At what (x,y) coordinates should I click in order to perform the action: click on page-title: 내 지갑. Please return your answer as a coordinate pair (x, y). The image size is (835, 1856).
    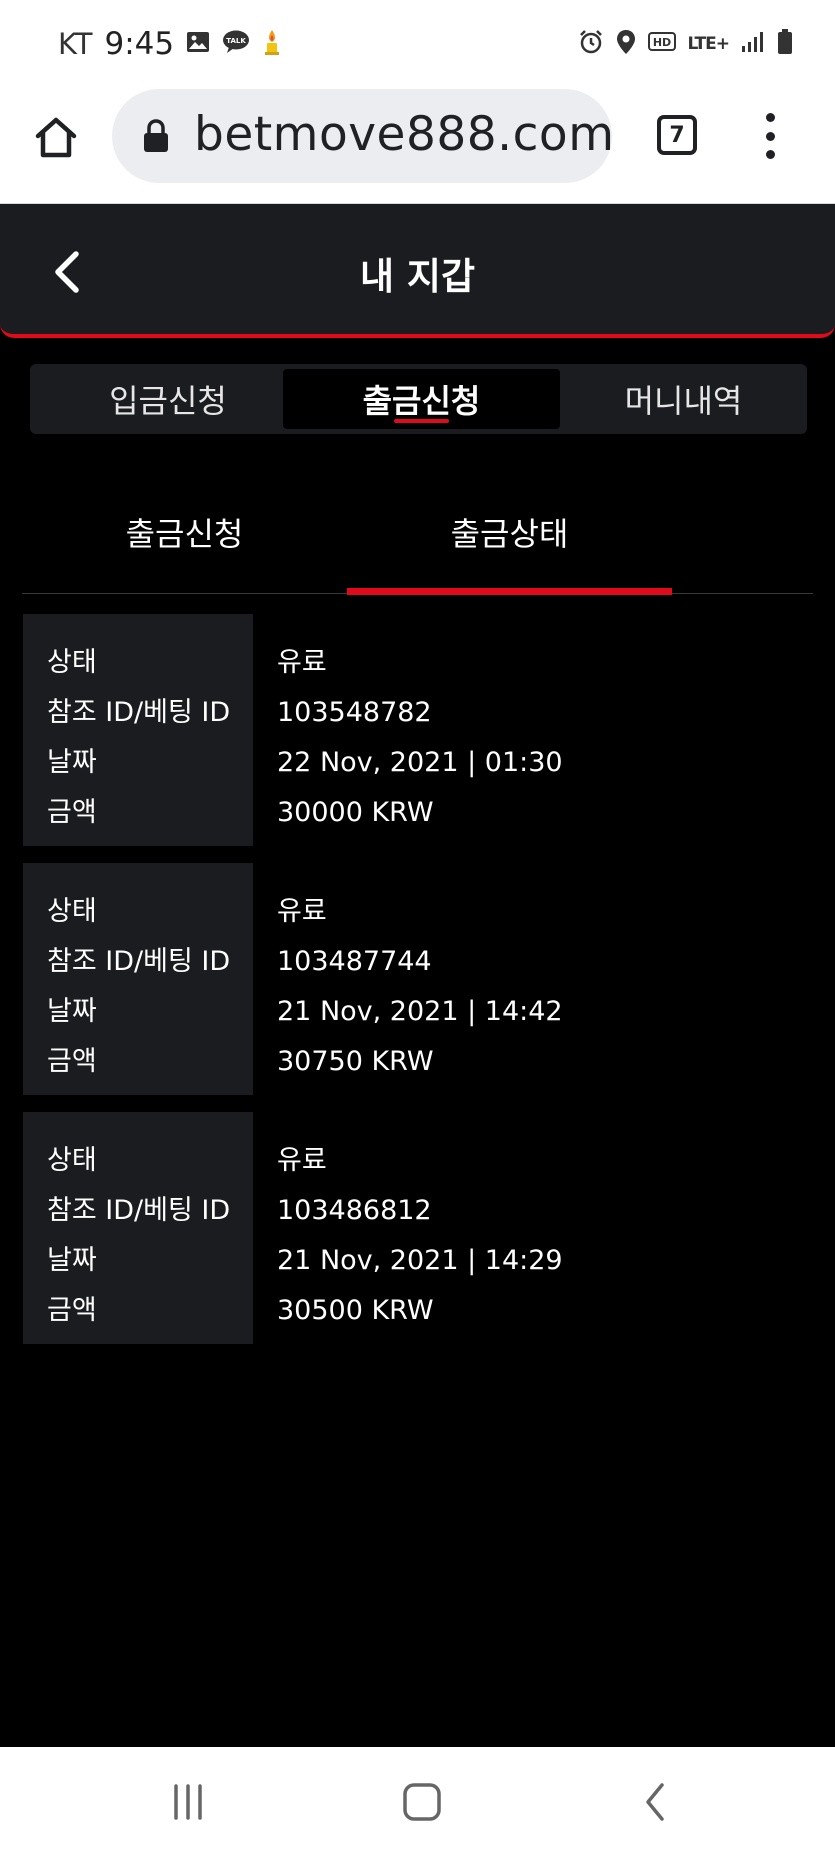
    Looking at the image, I should click on (417, 276).